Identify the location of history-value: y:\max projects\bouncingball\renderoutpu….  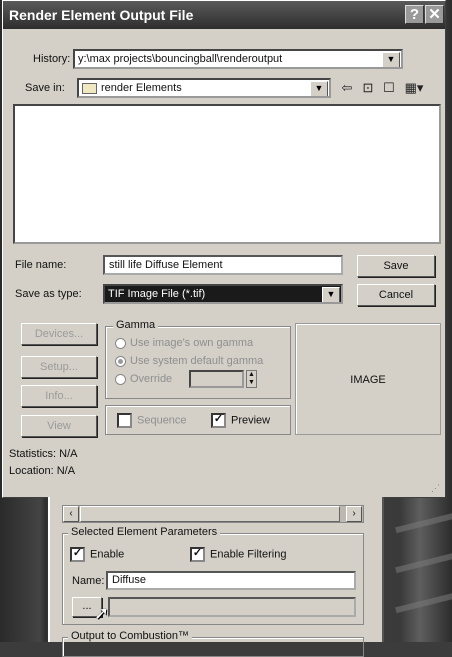
(180, 59).